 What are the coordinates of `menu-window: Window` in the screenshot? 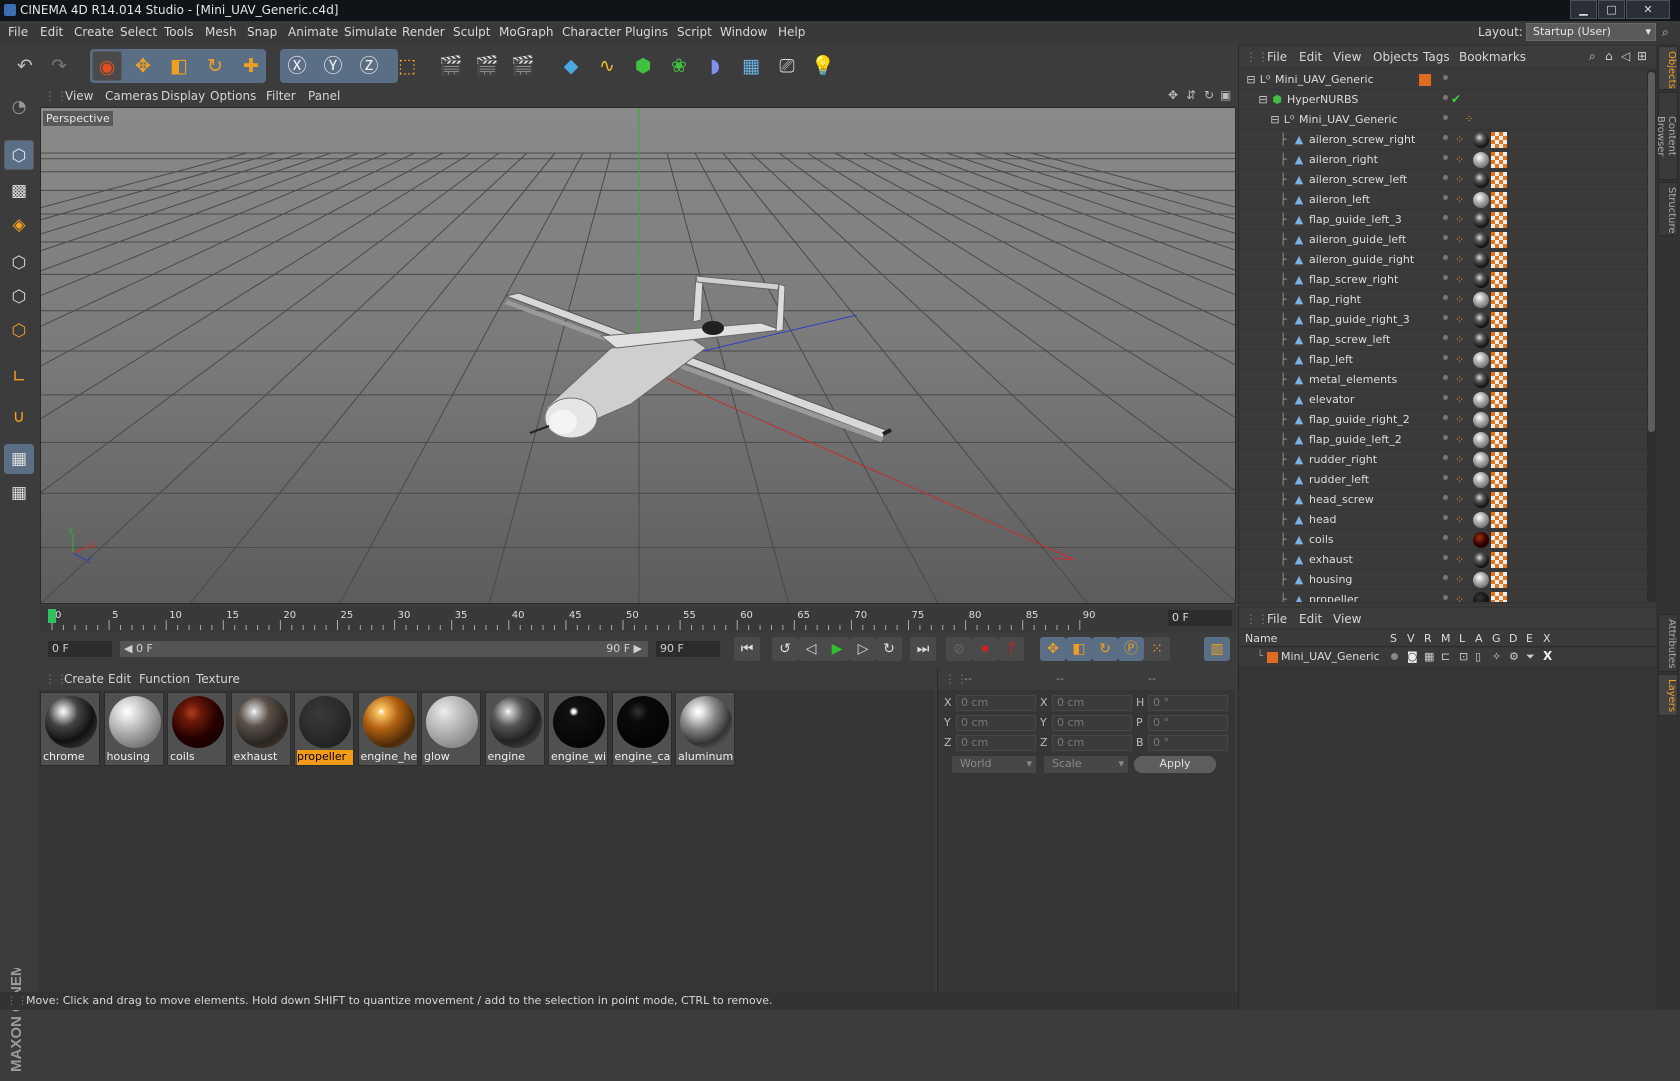 It's located at (743, 32).